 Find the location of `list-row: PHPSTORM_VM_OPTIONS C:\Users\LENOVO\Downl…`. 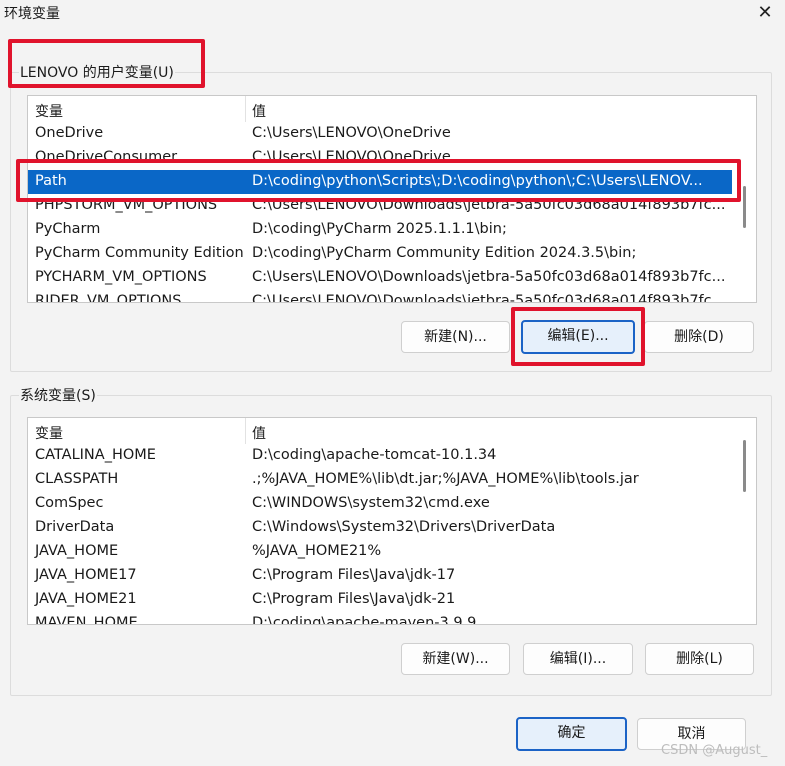

list-row: PHPSTORM_VM_OPTIONS C:\Users\LENOVO\Downl… is located at coordinates (380, 206).